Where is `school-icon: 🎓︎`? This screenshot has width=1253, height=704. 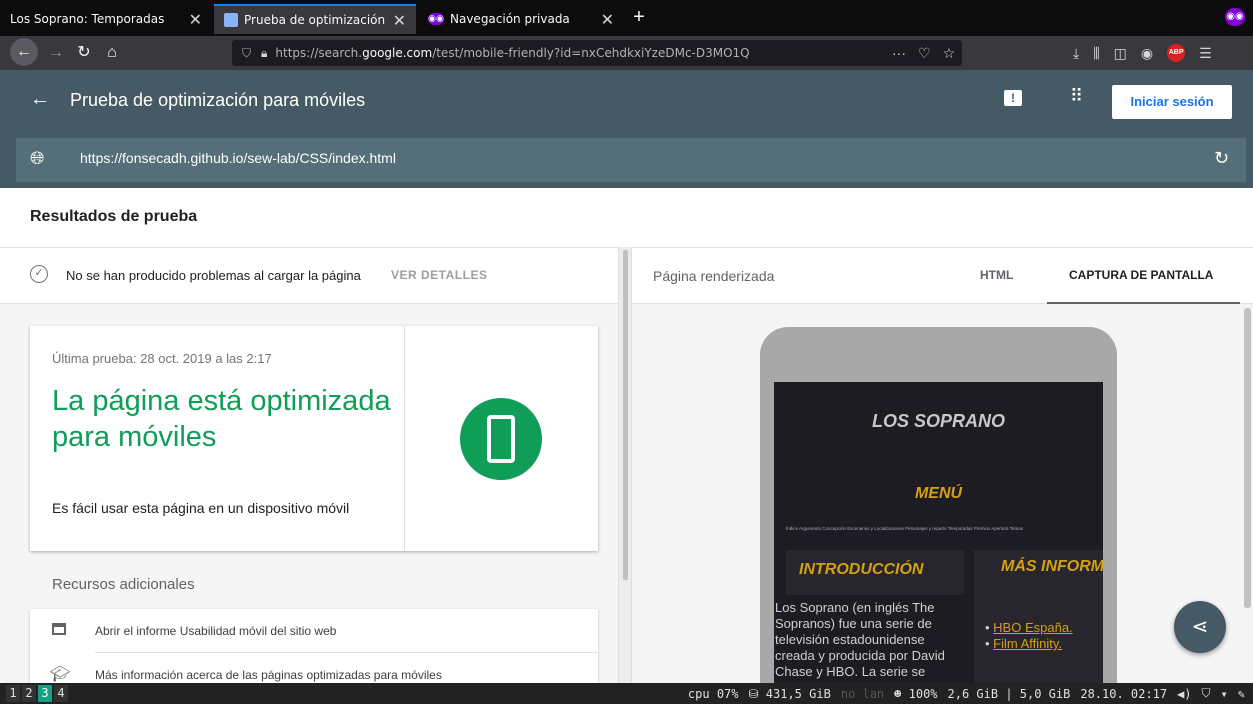
school-icon: 🎓︎ is located at coordinates (60, 674).